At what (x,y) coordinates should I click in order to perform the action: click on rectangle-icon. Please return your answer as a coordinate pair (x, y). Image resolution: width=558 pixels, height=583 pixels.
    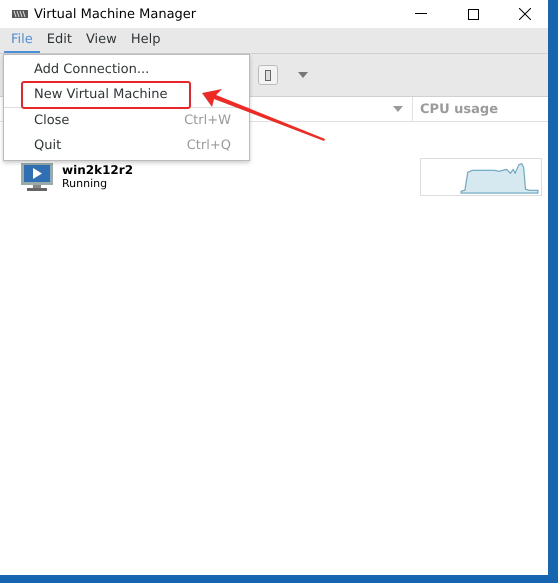
    Looking at the image, I should click on (268, 75).